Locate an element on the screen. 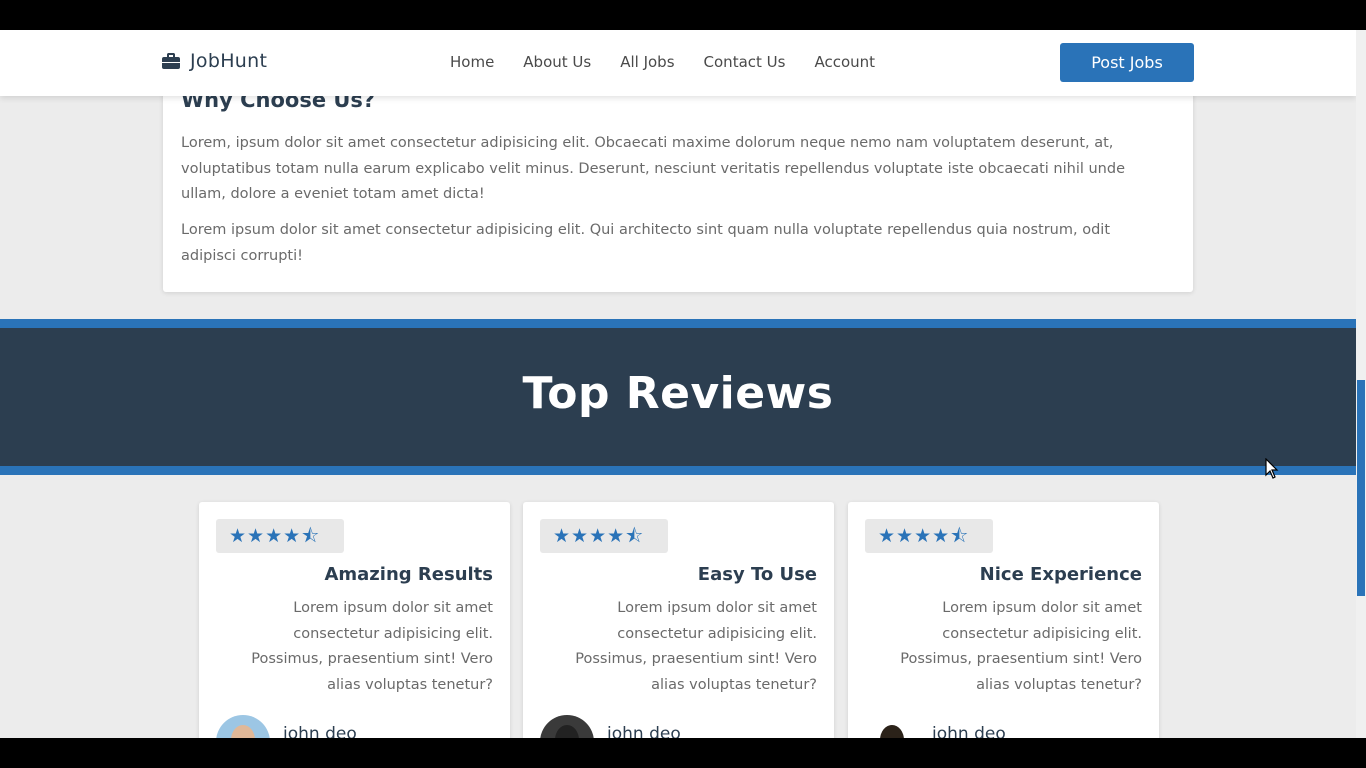 This screenshot has width=1366, height=768. review-heading: Nice Experience is located at coordinates (1060, 574).